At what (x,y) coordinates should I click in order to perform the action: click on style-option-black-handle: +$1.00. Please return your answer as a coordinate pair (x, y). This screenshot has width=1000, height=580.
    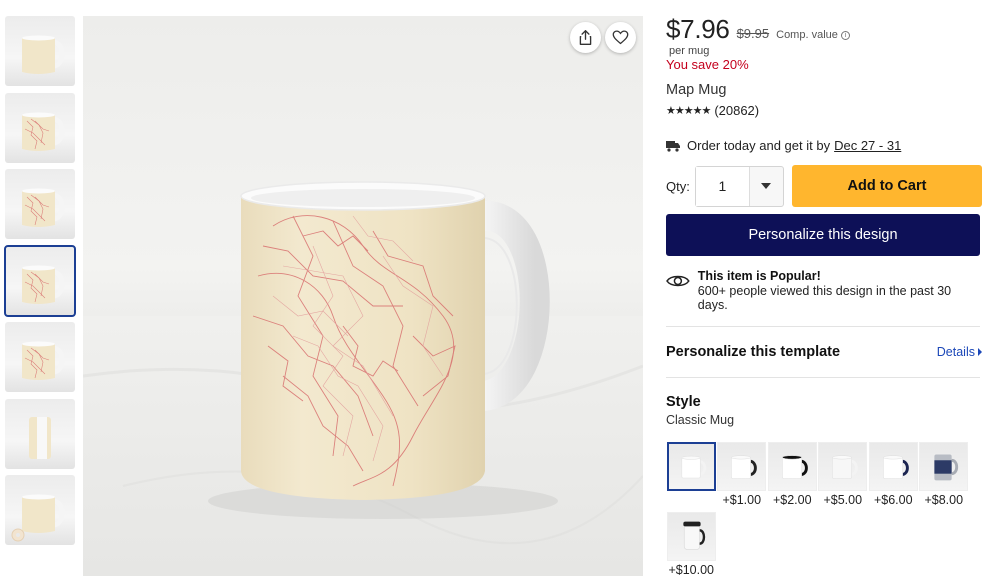
    Looking at the image, I should click on (742, 475).